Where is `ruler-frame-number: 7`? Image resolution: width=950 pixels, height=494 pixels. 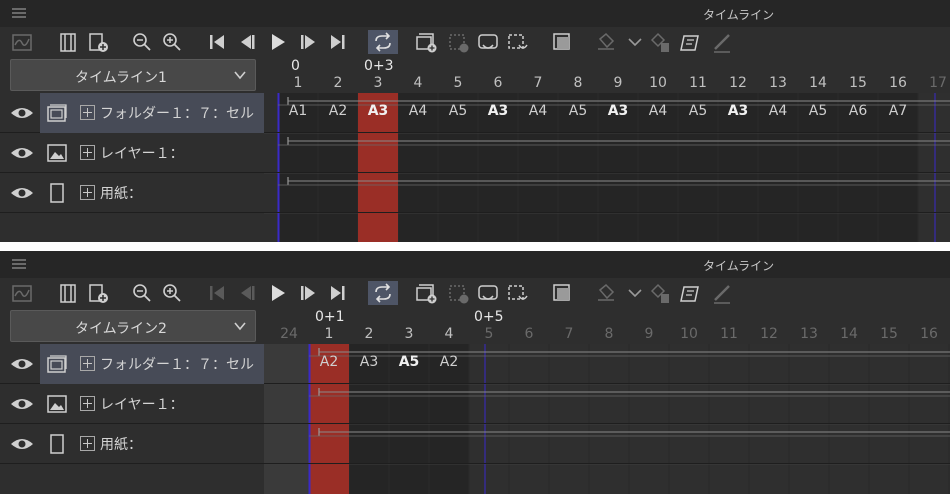
ruler-frame-number: 7 is located at coordinates (538, 83).